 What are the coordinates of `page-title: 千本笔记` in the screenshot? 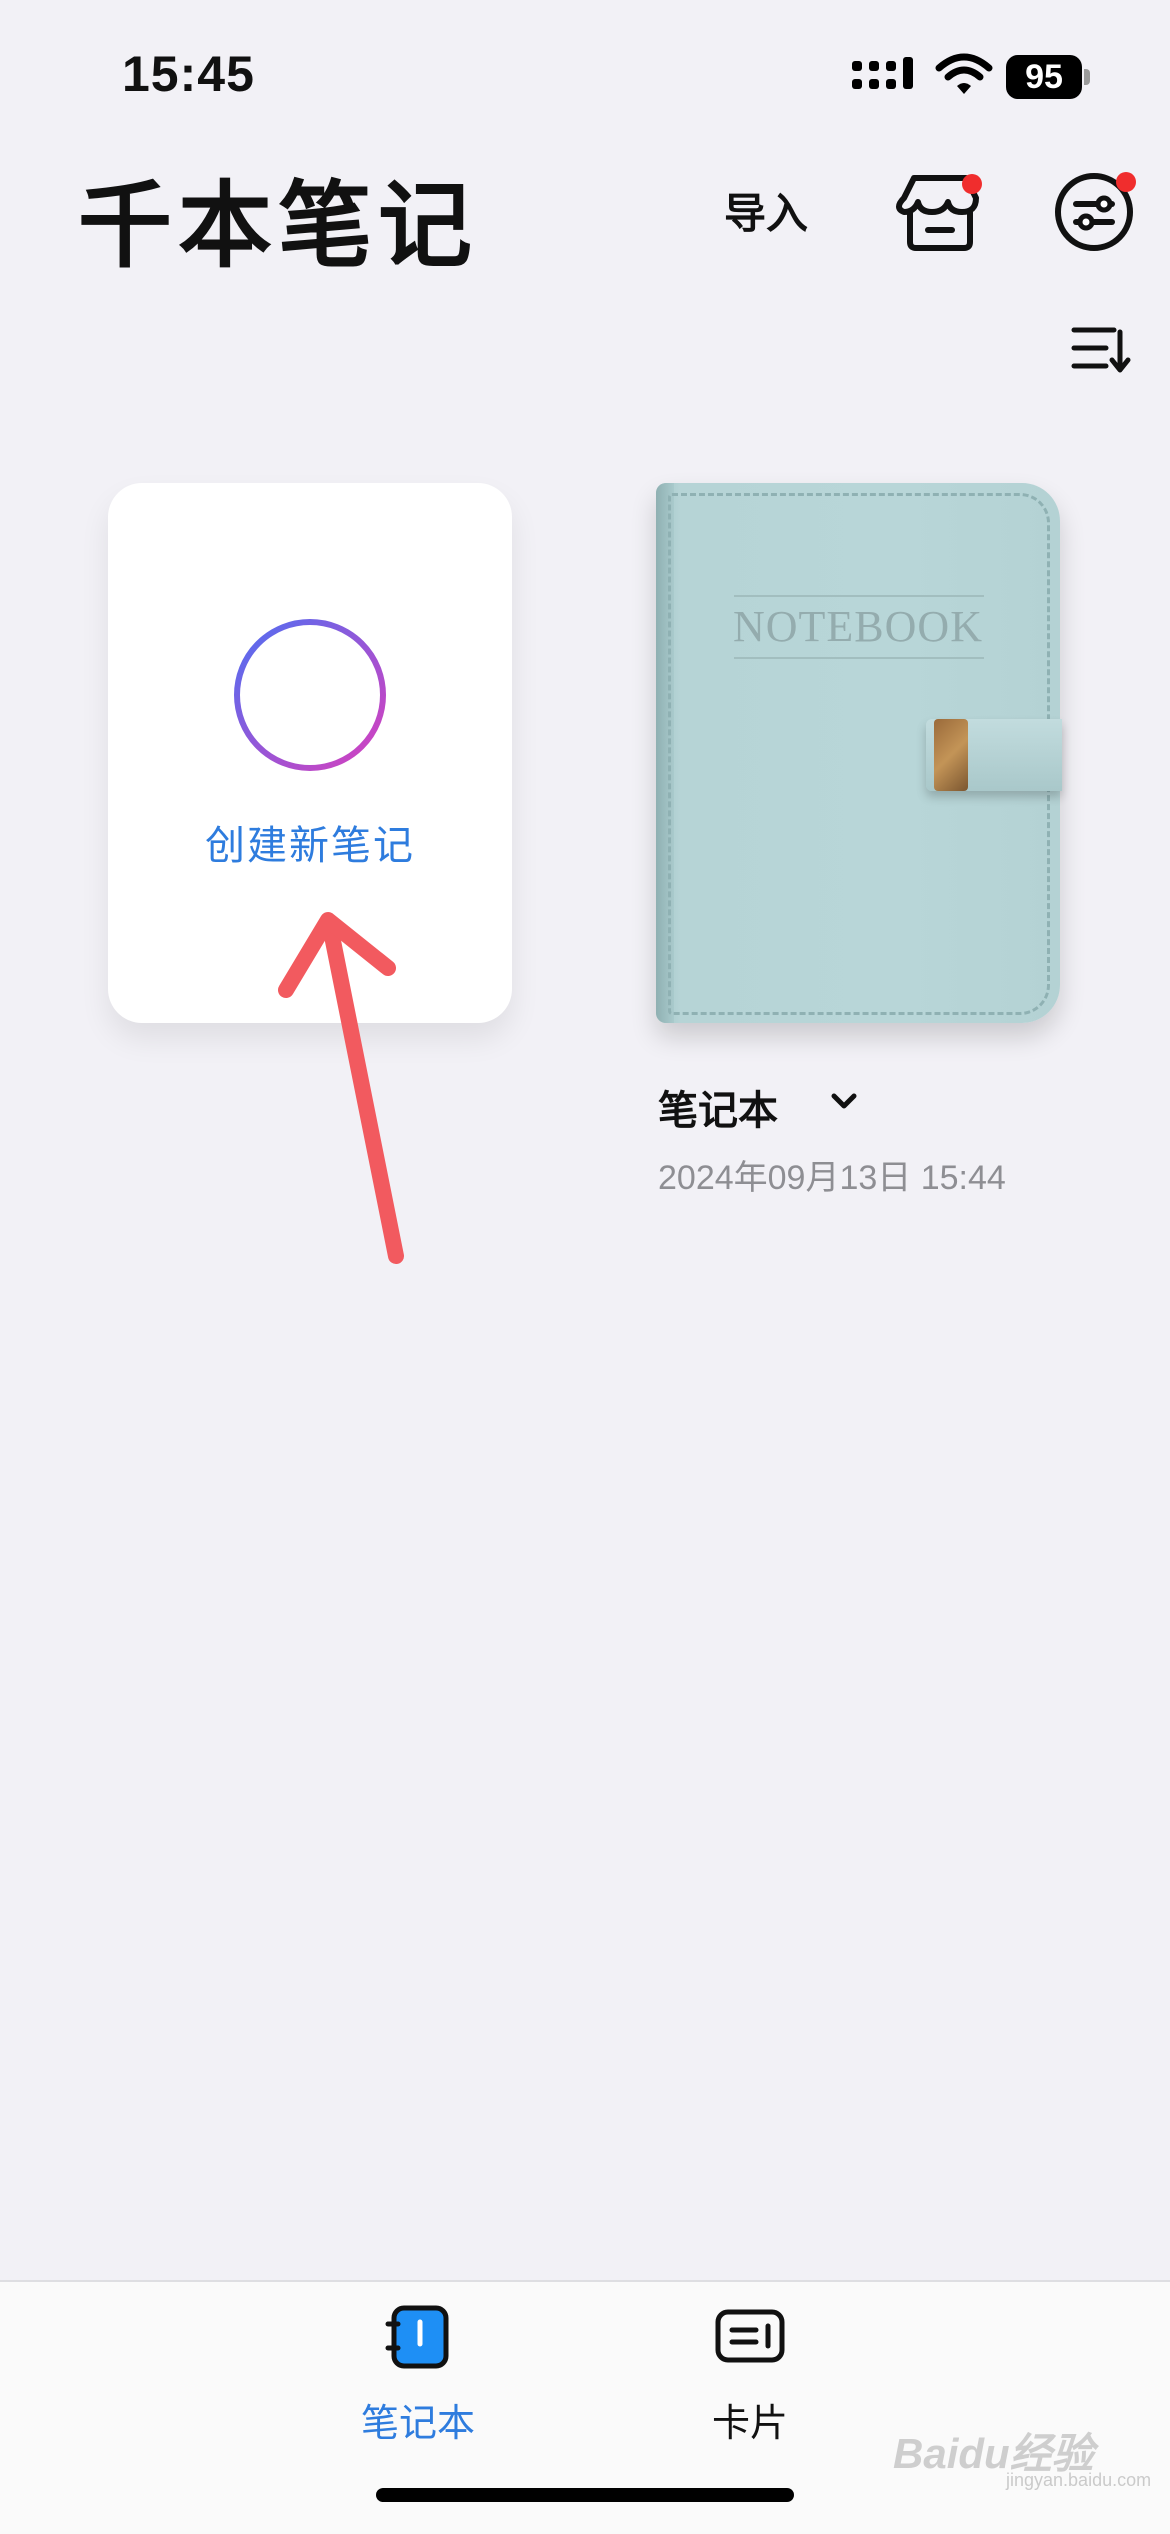 It's located at (278, 226).